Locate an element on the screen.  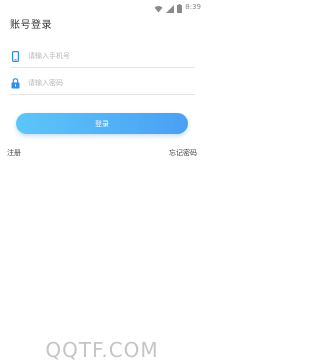
status-bar: 8:39 is located at coordinates (102, 7).